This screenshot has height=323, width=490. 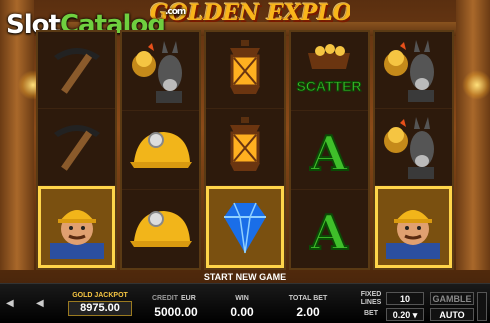 I want to click on gold-jackpot-label: GOLD JACKPOT, so click(x=100, y=295).